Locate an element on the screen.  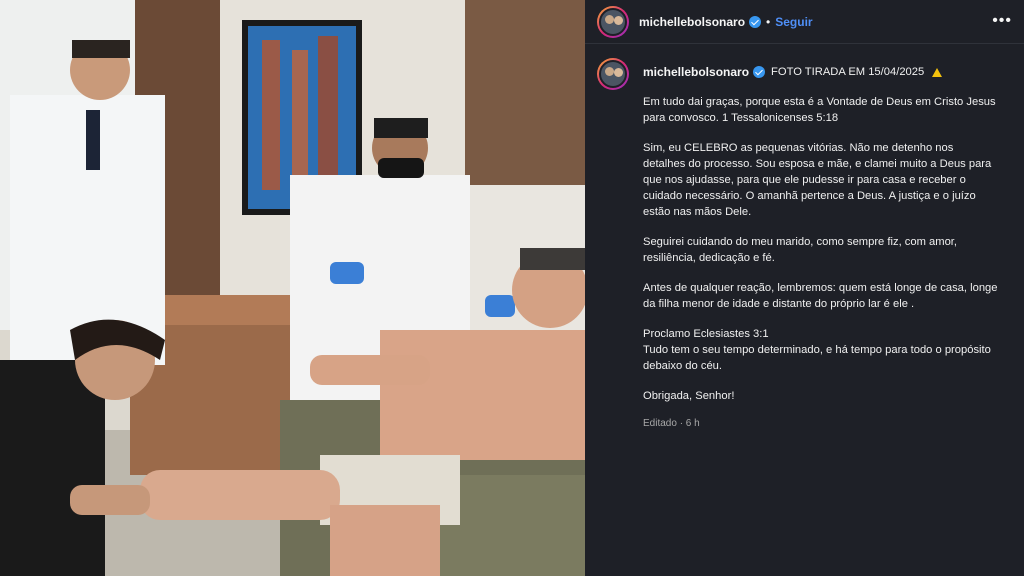
caption-username: michellebolsonaro is located at coordinates (696, 72).